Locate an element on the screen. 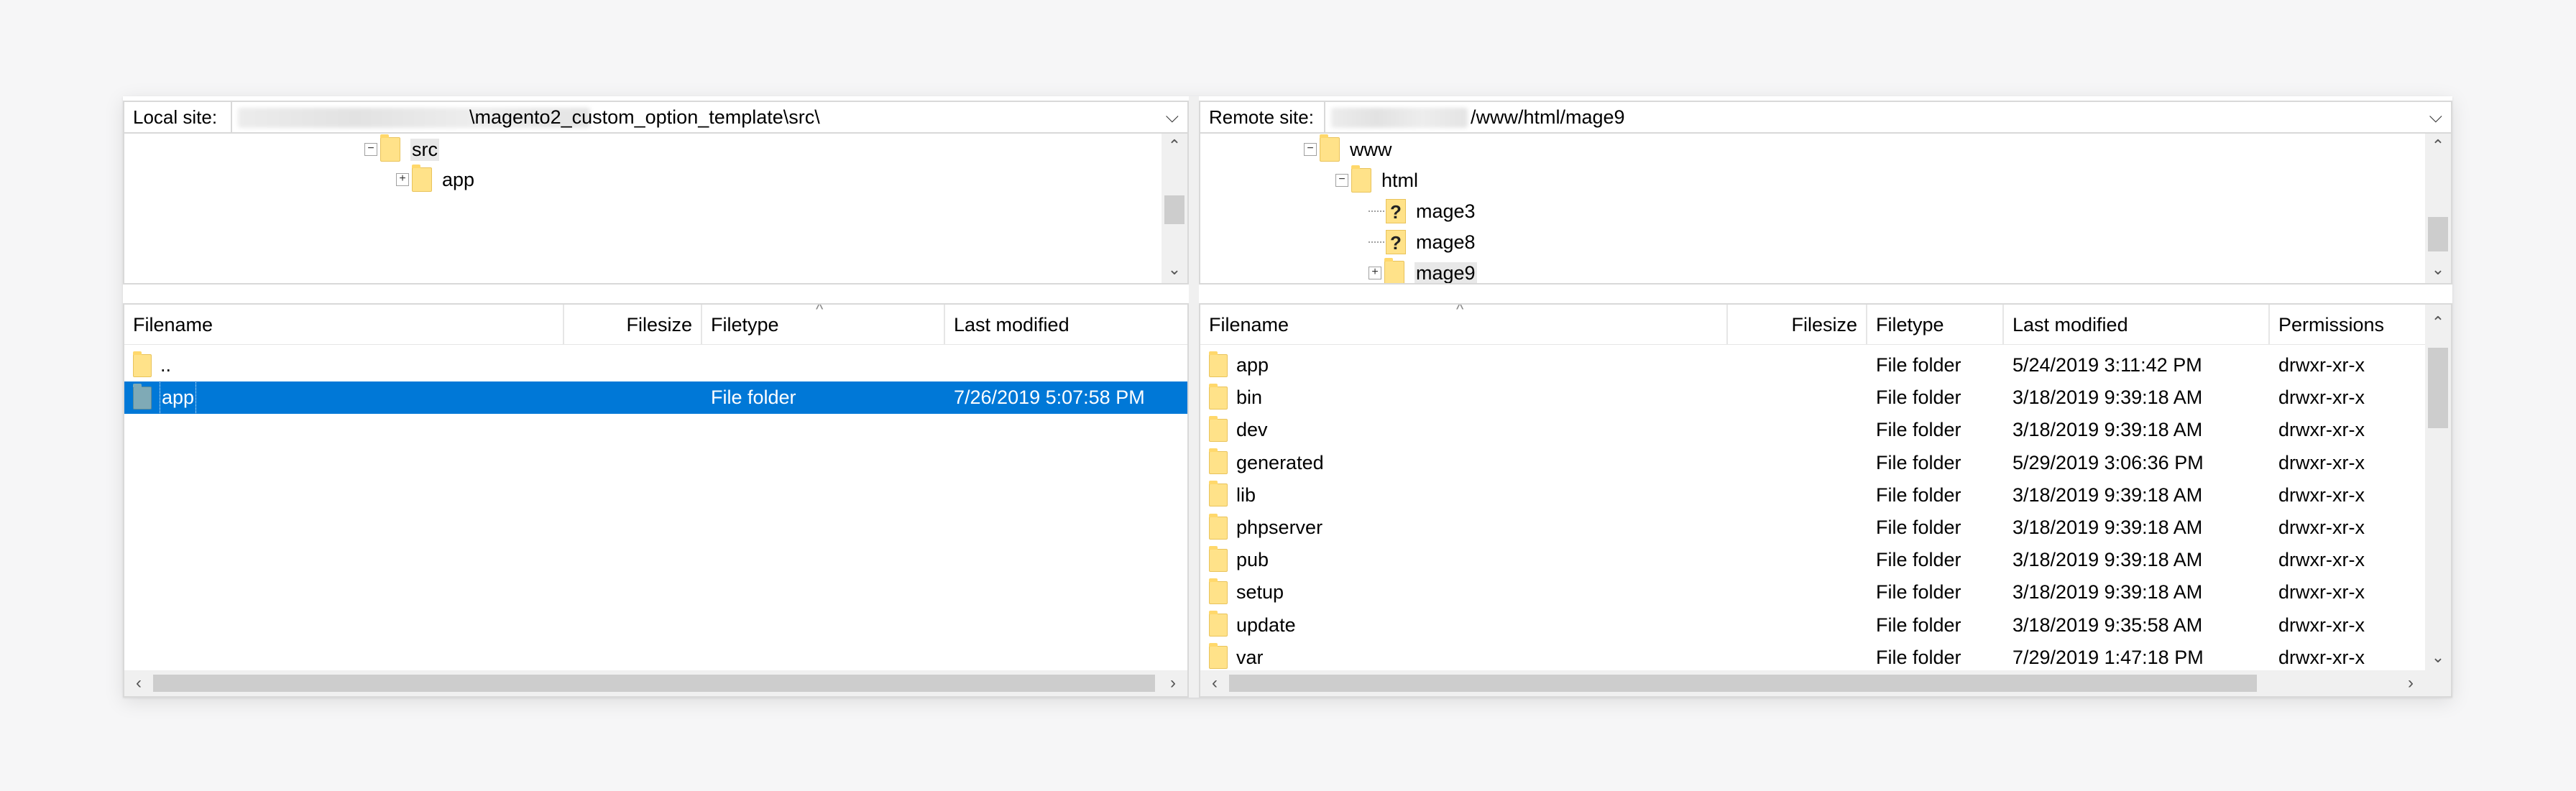 This screenshot has width=2576, height=791. tree-node-app: + app is located at coordinates (435, 179).